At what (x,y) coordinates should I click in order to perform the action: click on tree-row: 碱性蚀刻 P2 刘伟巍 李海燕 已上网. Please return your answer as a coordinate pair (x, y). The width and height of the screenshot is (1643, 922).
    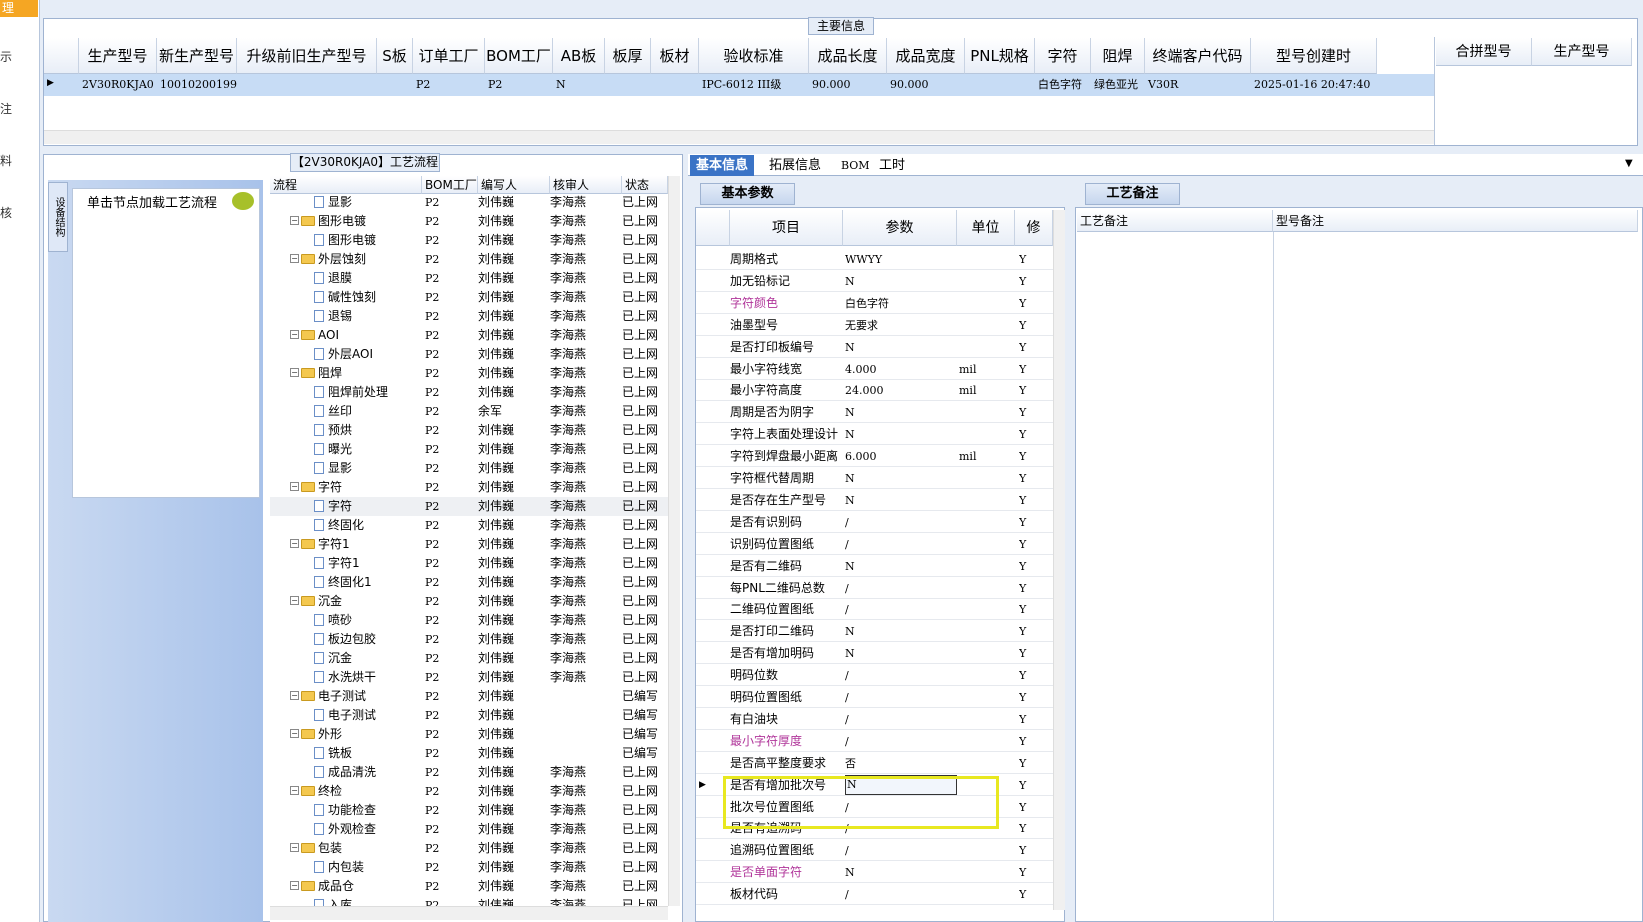
    Looking at the image, I should click on (470, 297).